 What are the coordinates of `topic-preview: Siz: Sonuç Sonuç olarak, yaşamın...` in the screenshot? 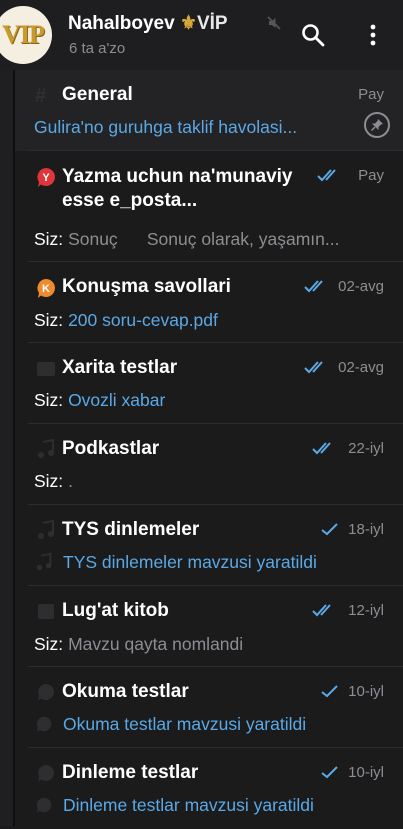 It's located at (187, 239).